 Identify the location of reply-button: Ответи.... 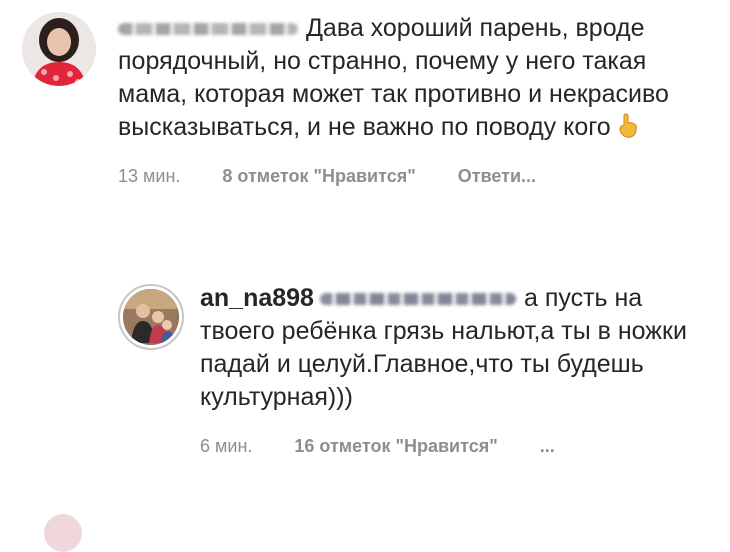
(497, 176).